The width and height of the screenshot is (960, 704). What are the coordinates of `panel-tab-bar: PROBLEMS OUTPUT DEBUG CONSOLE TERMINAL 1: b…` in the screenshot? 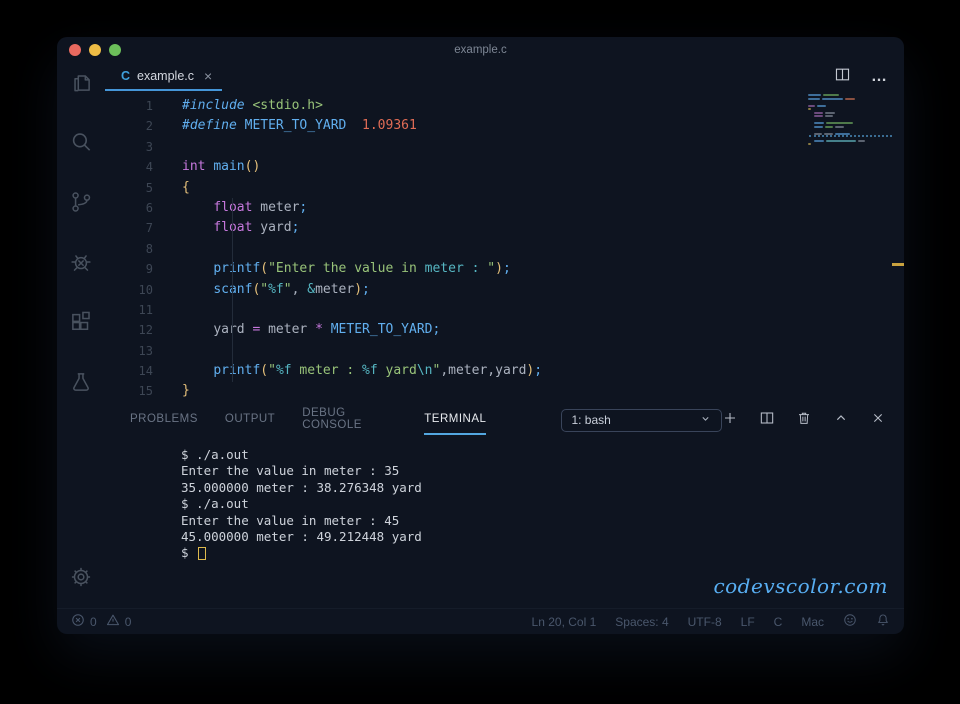 It's located at (504, 420).